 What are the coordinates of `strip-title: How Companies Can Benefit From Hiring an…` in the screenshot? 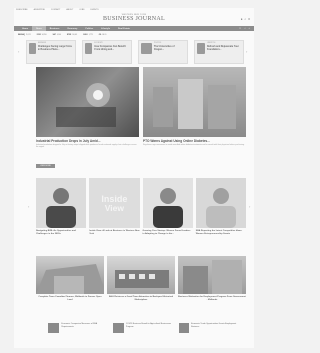 It's located at (110, 48).